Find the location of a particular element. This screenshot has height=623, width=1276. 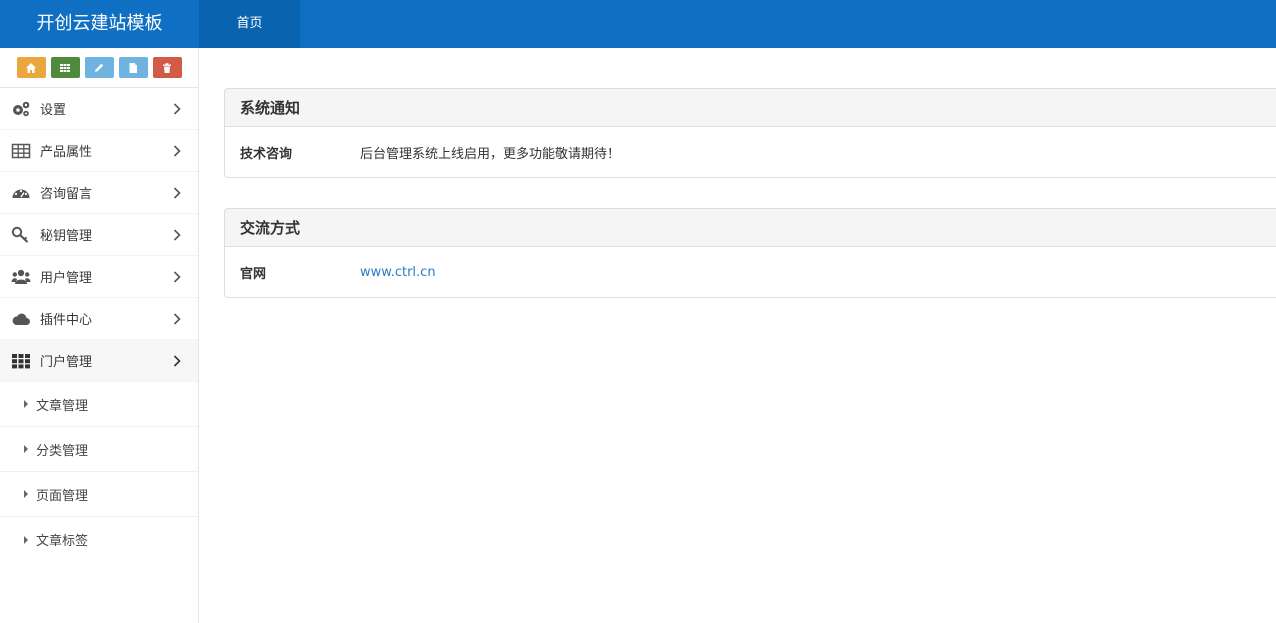

shortcut-grid-button is located at coordinates (65, 67).